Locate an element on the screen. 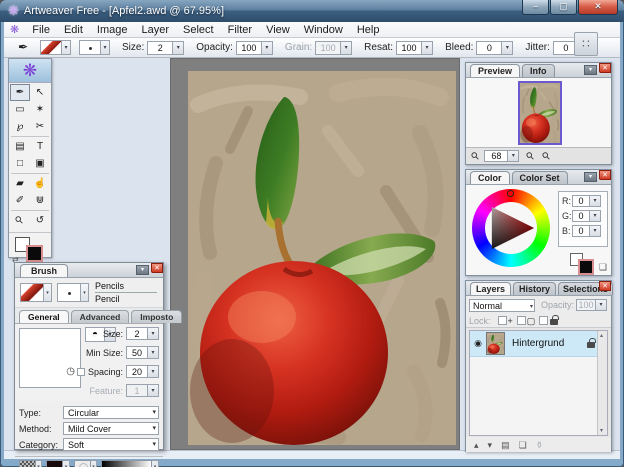 The image size is (624, 467). tab-history: History is located at coordinates (535, 288).